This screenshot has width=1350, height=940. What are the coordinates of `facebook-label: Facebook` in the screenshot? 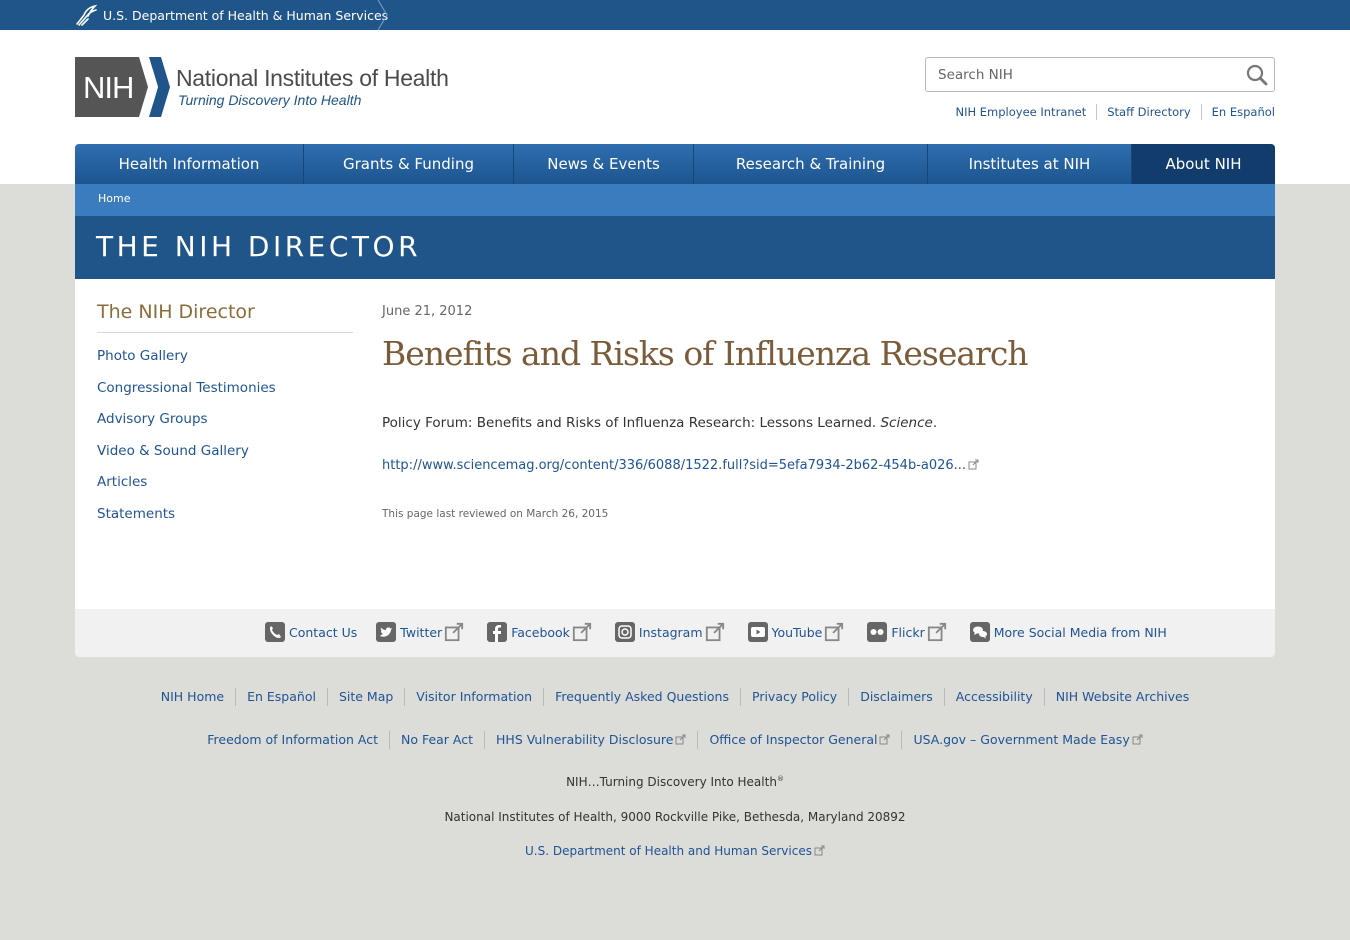 It's located at (540, 632).